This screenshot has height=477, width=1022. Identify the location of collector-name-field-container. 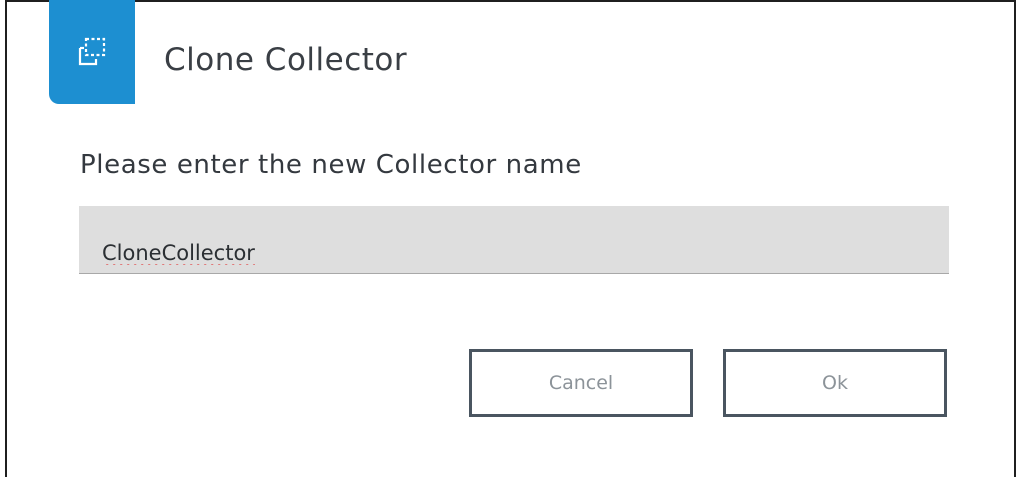
(514, 240).